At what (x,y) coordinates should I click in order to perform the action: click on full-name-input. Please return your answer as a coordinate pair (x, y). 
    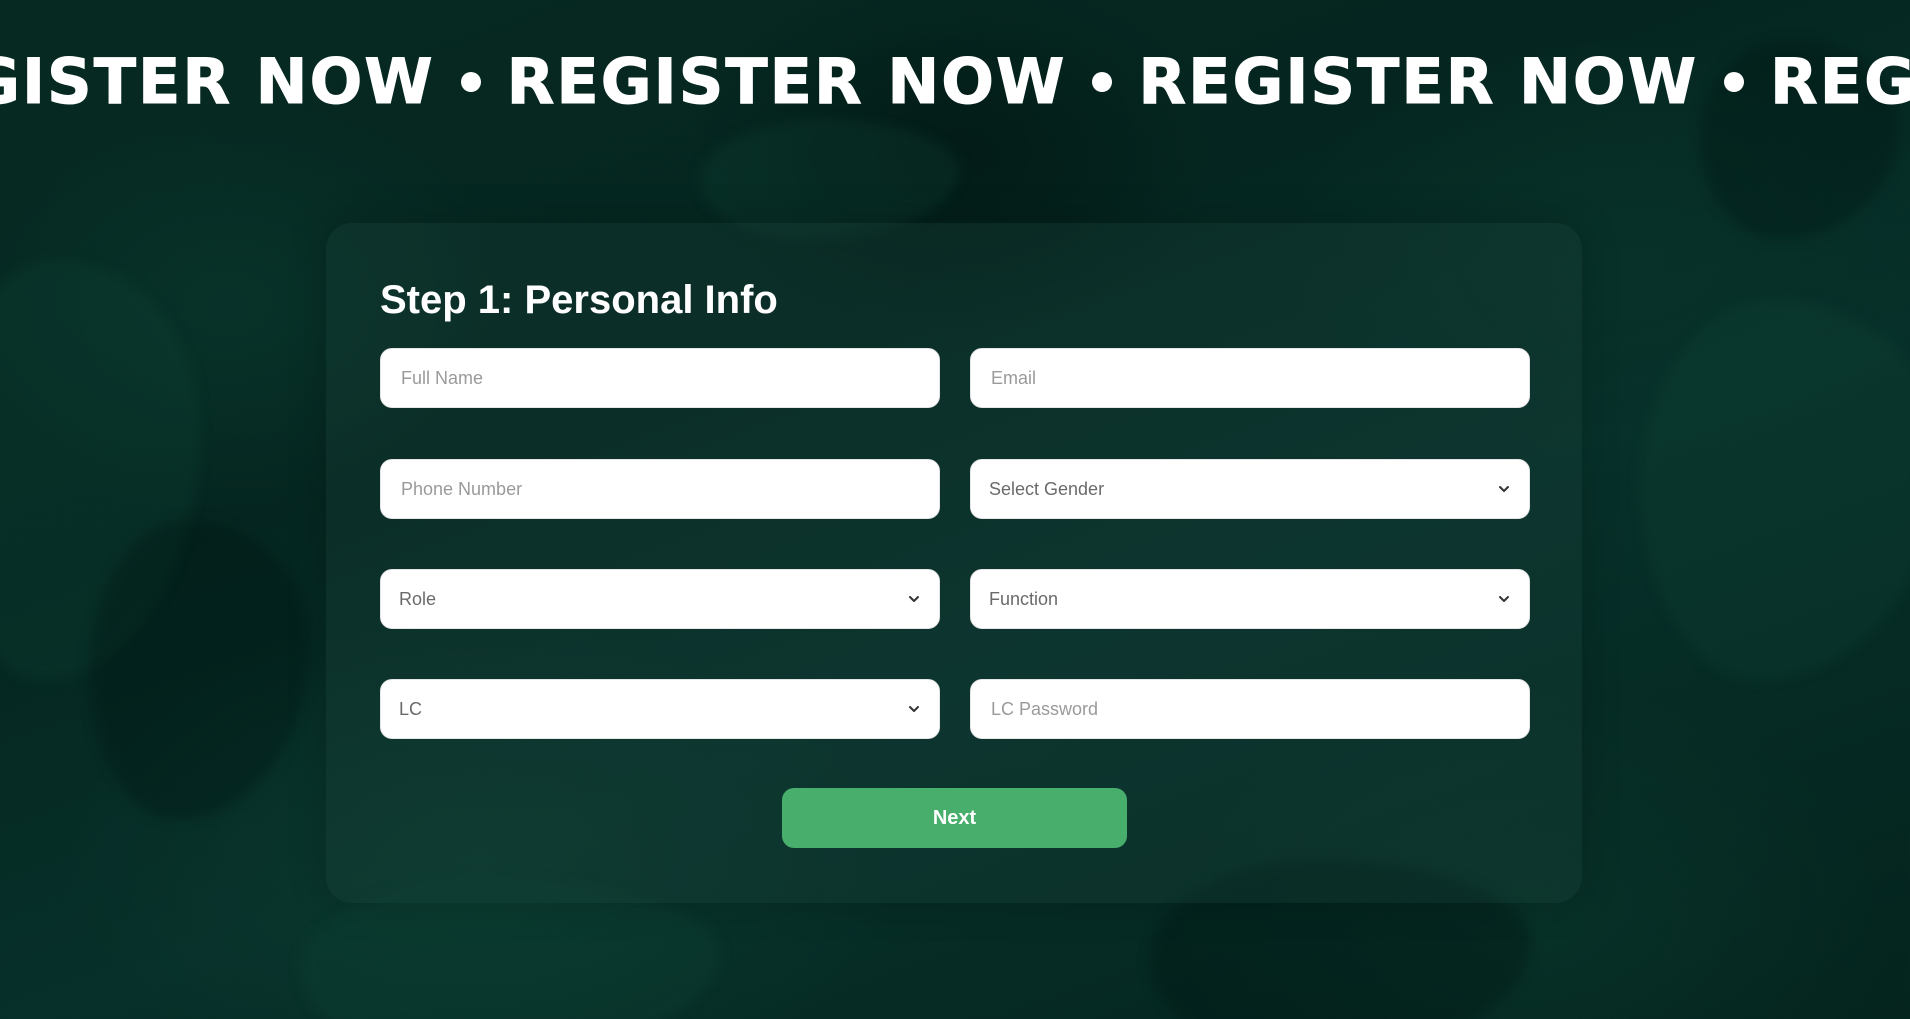
    Looking at the image, I should click on (660, 378).